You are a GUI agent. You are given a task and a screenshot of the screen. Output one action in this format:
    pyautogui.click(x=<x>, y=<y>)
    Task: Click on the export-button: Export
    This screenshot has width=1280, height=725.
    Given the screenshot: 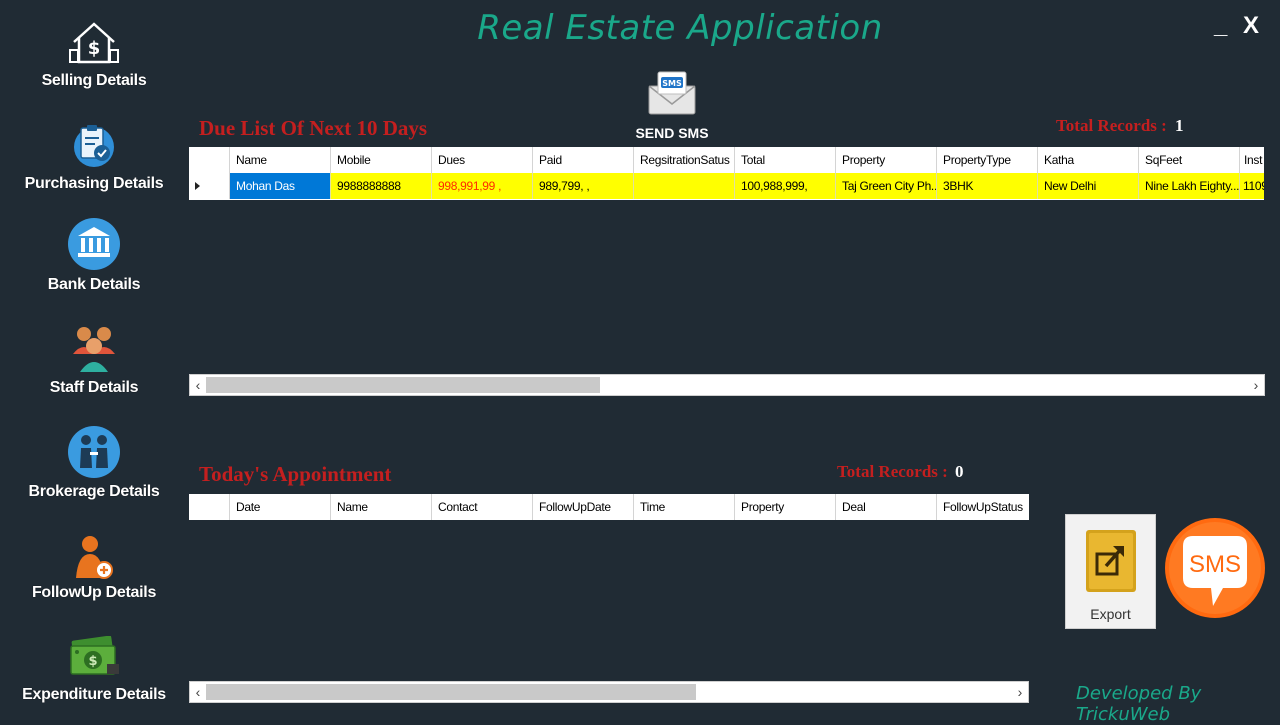 What is the action you would take?
    pyautogui.click(x=1110, y=571)
    